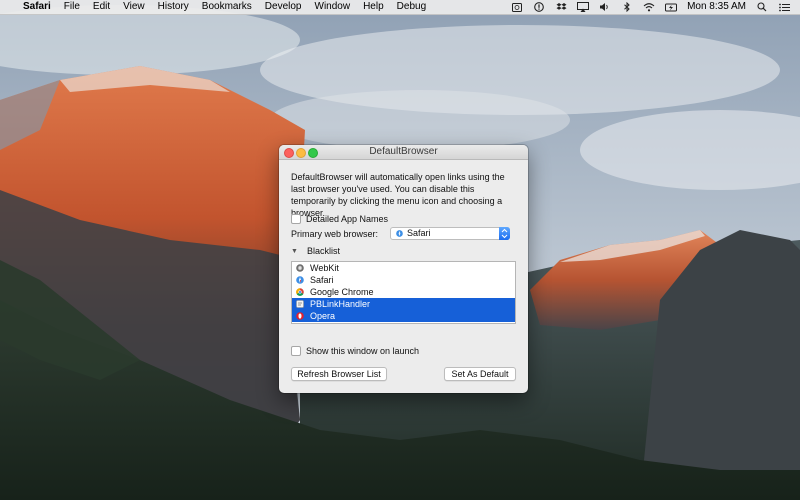  Describe the element at coordinates (335, 234) in the screenshot. I see `primary-browser-label: Primary web browser:` at that location.